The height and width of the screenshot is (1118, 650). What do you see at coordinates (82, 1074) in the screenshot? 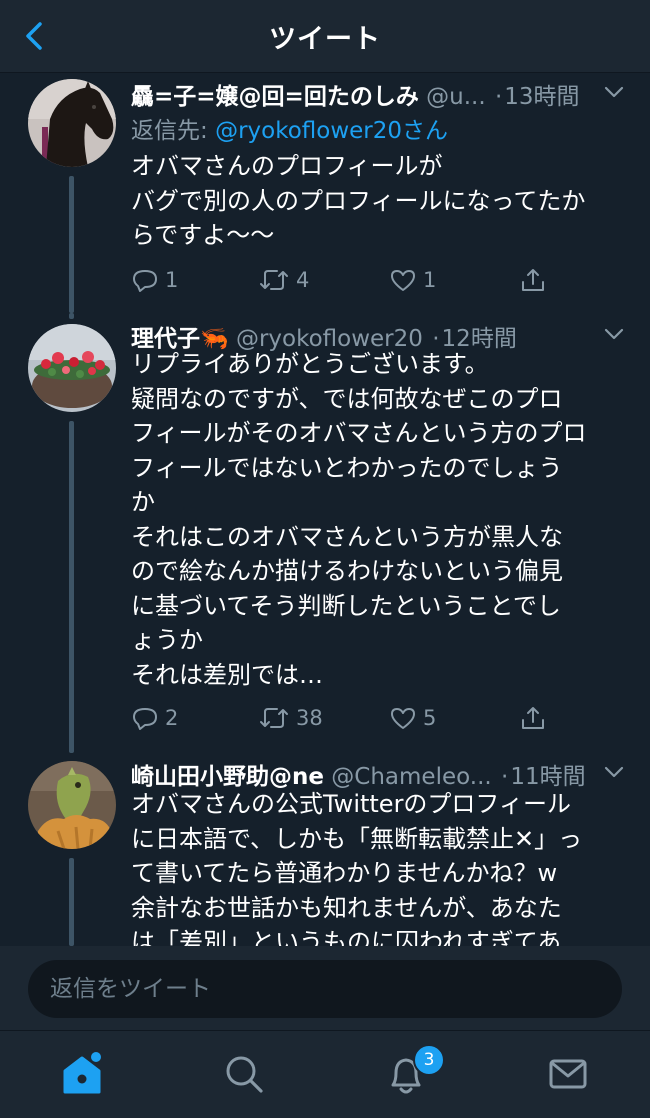
I see `home-icon` at bounding box center [82, 1074].